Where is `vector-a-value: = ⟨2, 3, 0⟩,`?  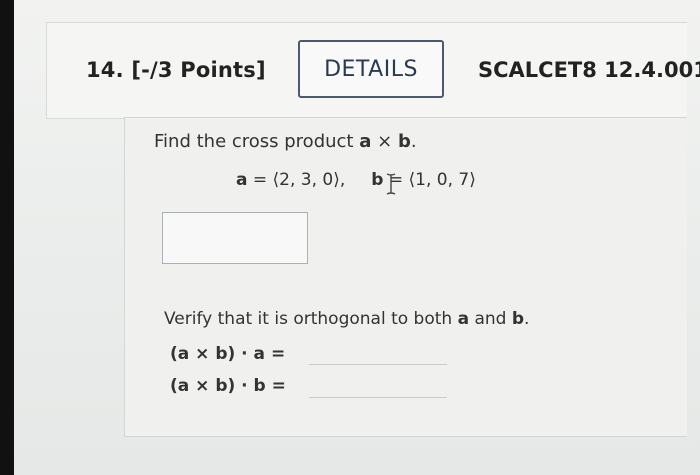 vector-a-value: = ⟨2, 3, 0⟩, is located at coordinates (296, 180).